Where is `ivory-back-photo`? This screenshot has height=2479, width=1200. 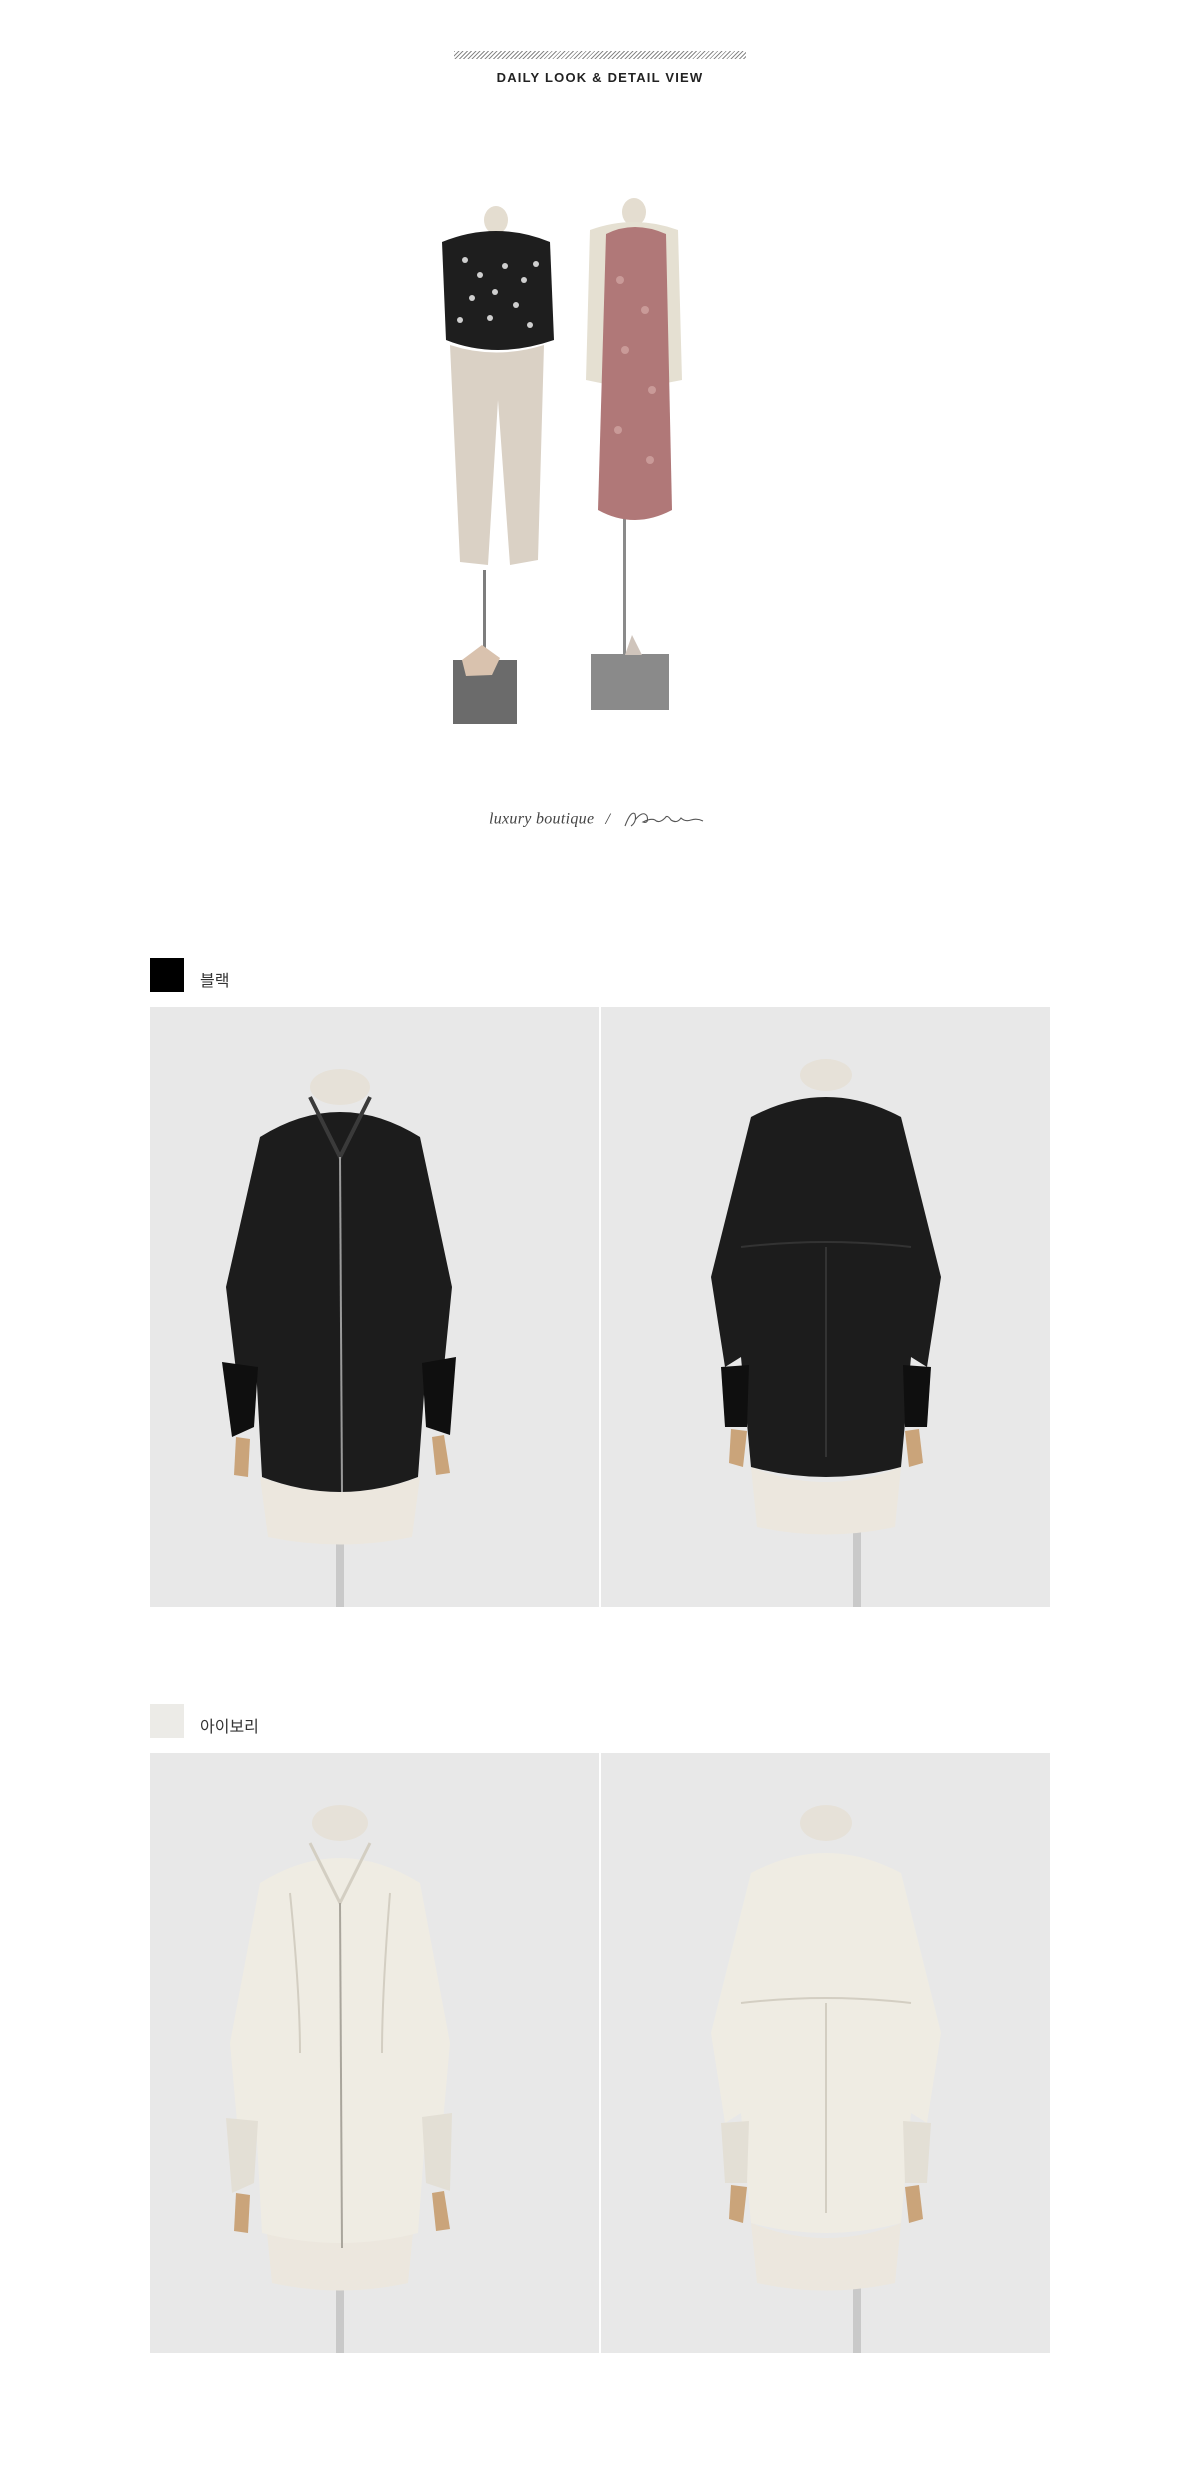 ivory-back-photo is located at coordinates (825, 2053).